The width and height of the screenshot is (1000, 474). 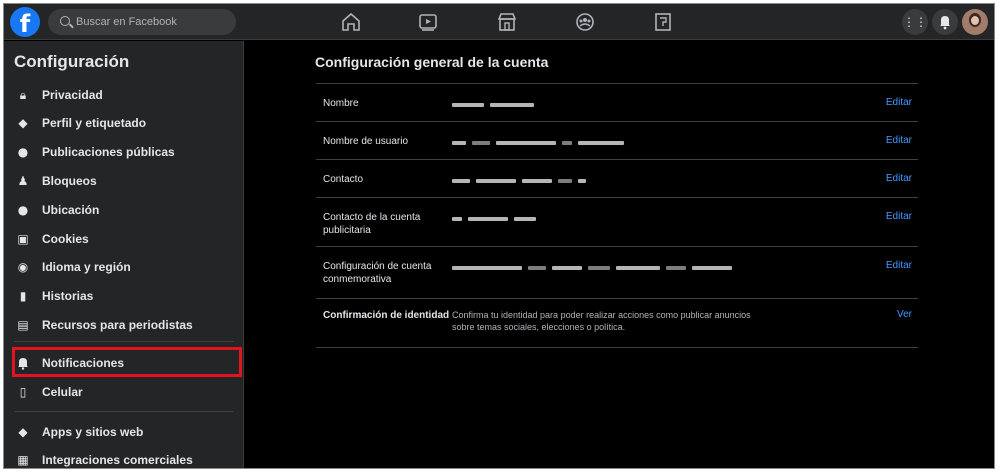 I want to click on settings-row-nombre: Nombre Editar, so click(x=617, y=102).